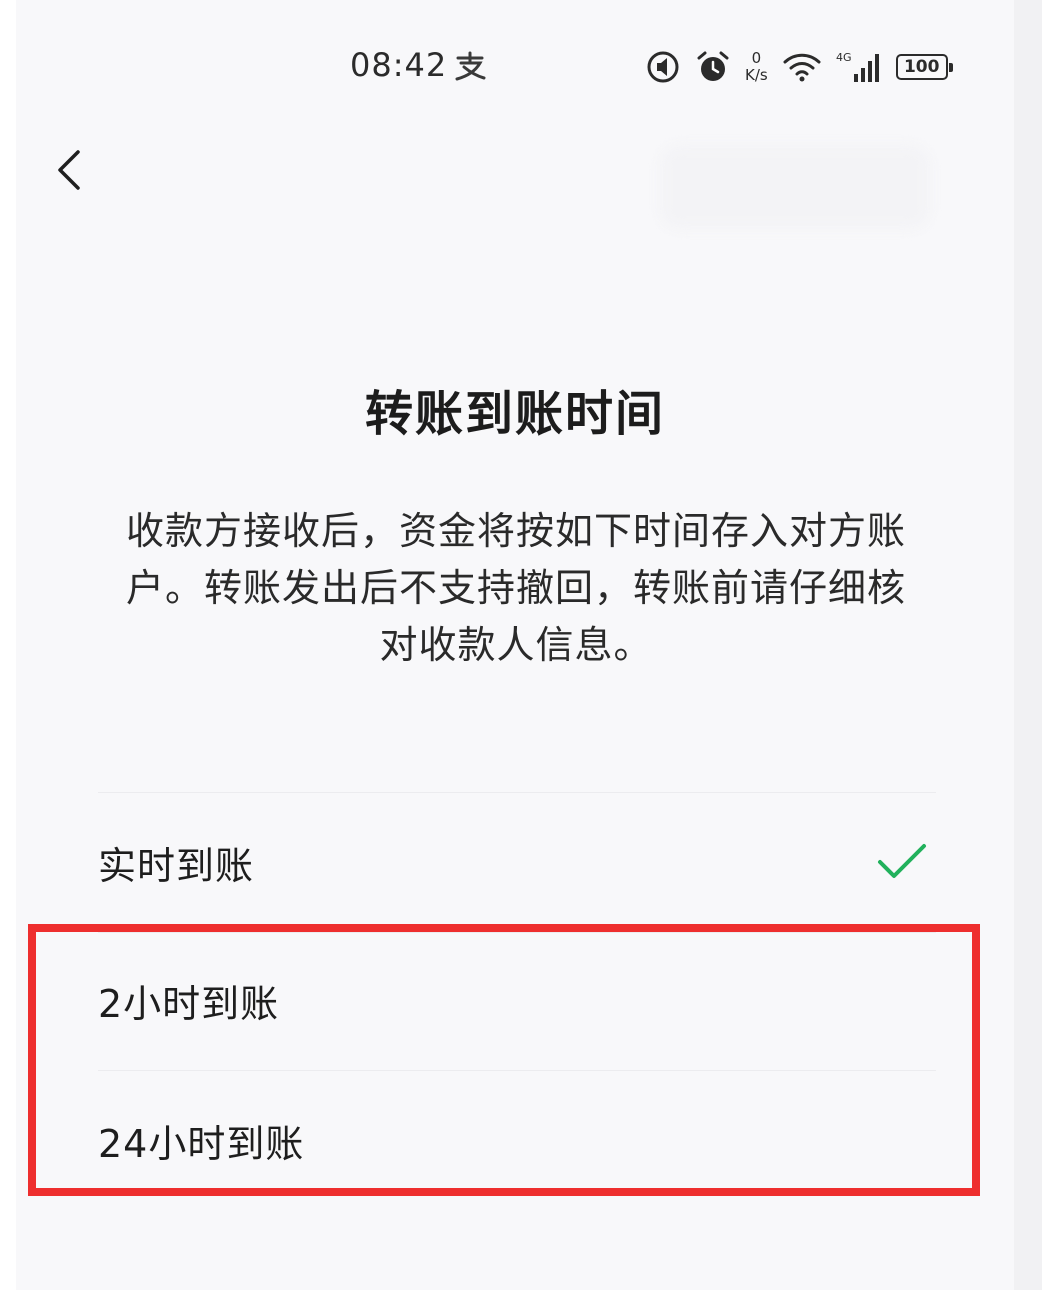 The height and width of the screenshot is (1290, 1042). Describe the element at coordinates (69, 170) in the screenshot. I see `chevron-left-icon` at that location.